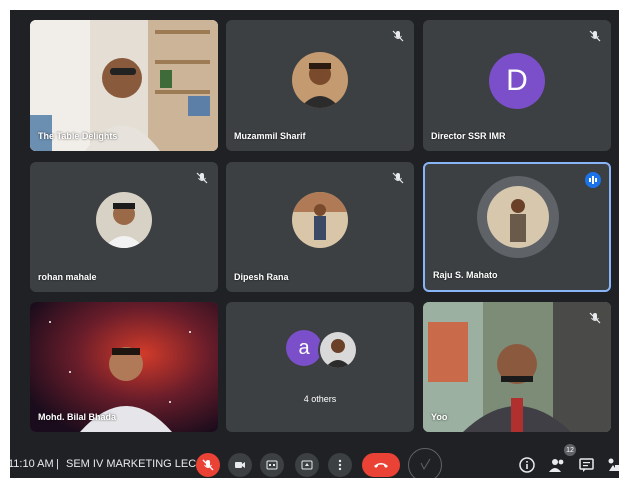  What do you see at coordinates (124, 367) in the screenshot?
I see `participant-tile: Mohd. Bilal Bhada` at bounding box center [124, 367].